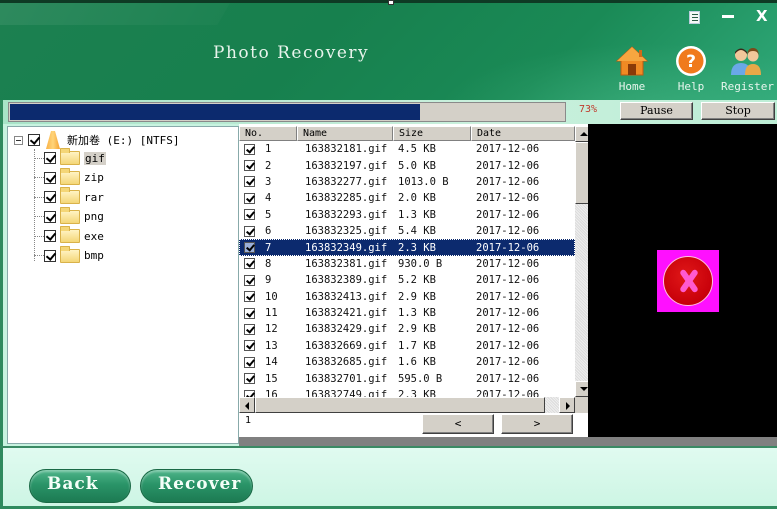 This screenshot has height=509, width=777. What do you see at coordinates (346, 231) in the screenshot?
I see `file-name: 163832325.gif` at bounding box center [346, 231].